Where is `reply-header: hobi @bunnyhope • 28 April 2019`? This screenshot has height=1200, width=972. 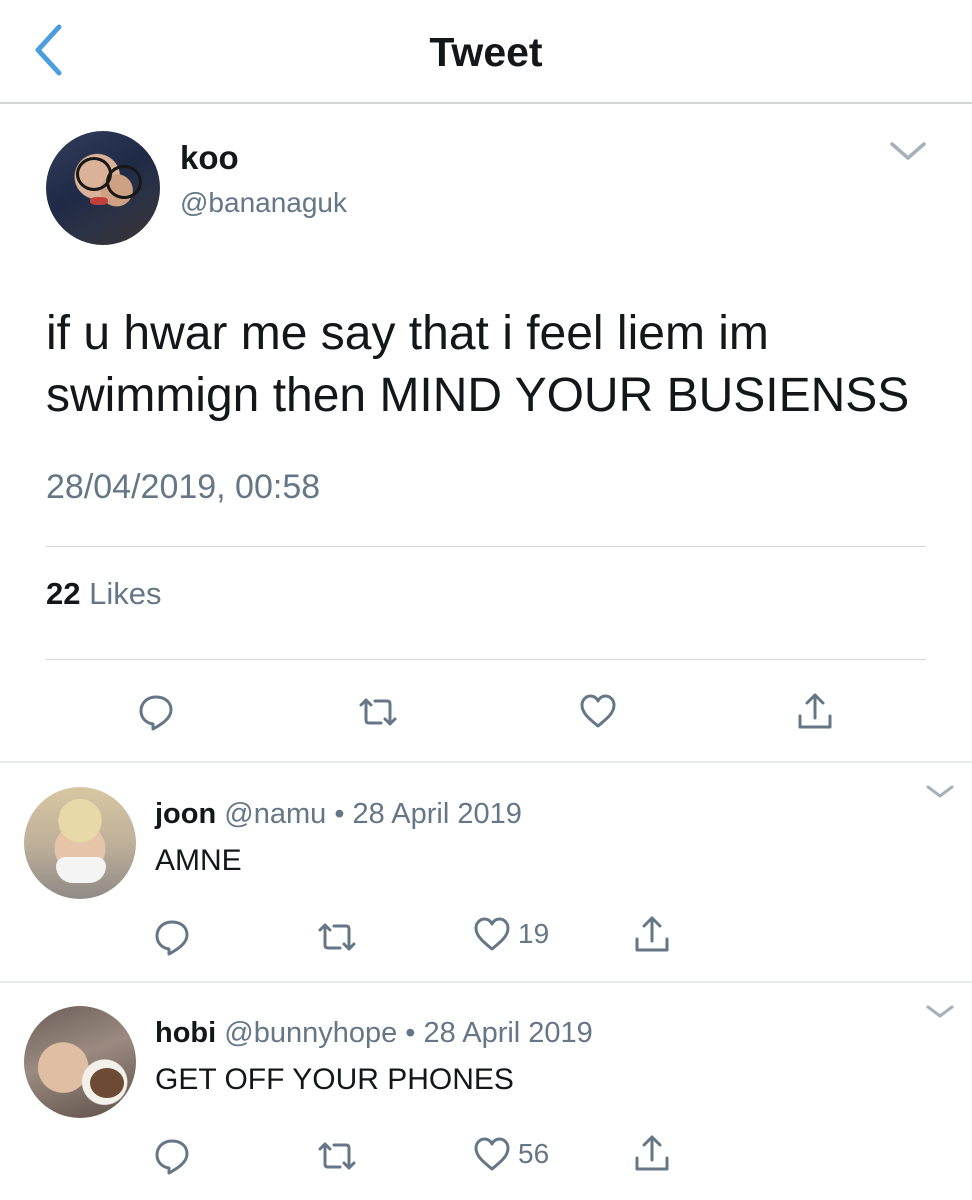 reply-header: hobi @bunnyhope • 28 April 2019 is located at coordinates (374, 1033).